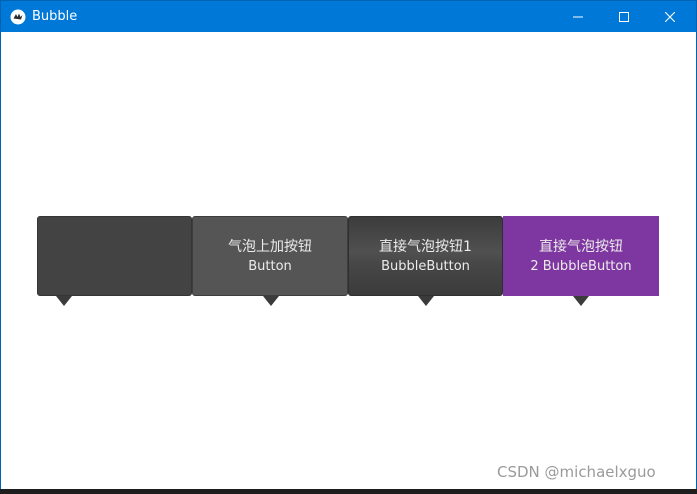  Describe the element at coordinates (270, 266) in the screenshot. I see `bubble-2-line2: Button` at that location.